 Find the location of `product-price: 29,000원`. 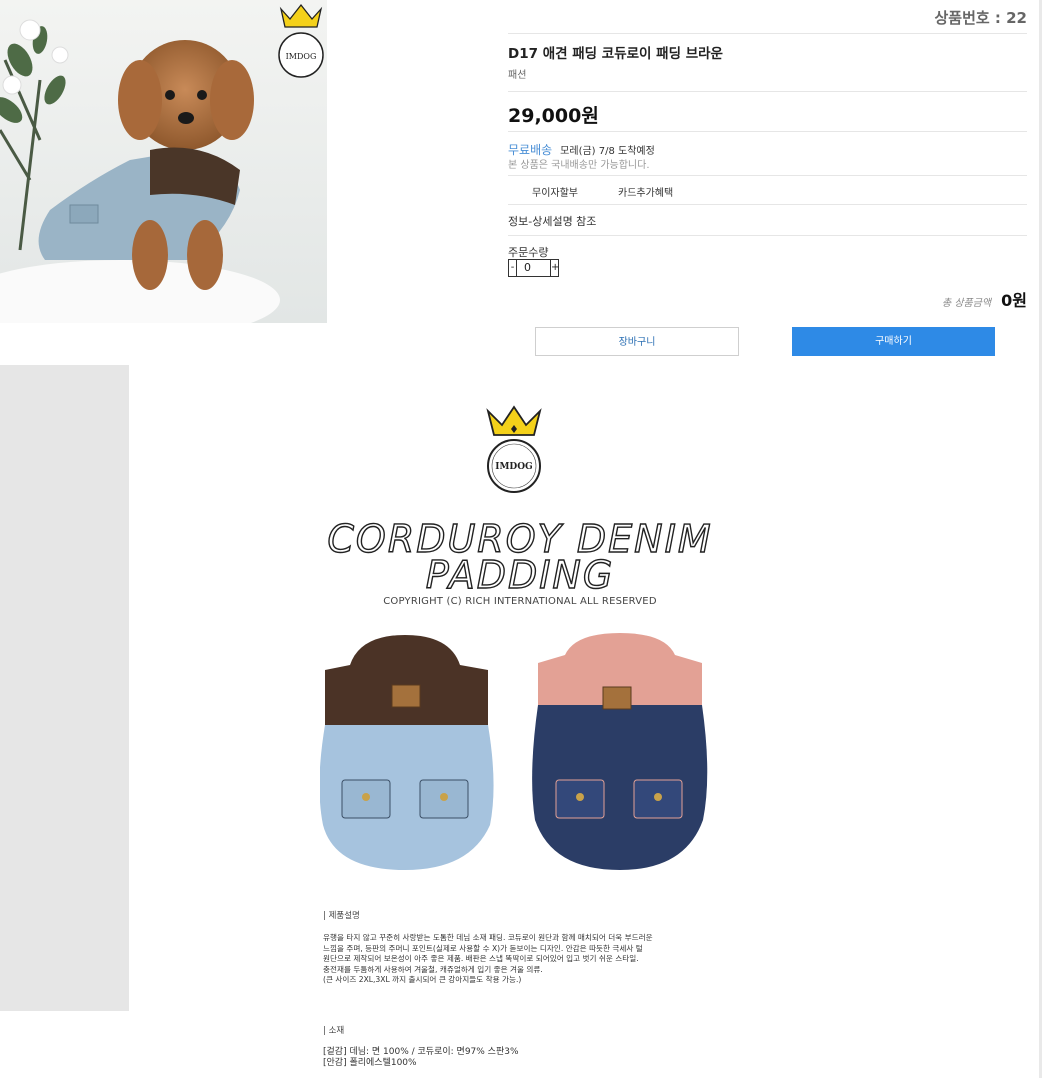

product-price: 29,000원 is located at coordinates (553, 116).